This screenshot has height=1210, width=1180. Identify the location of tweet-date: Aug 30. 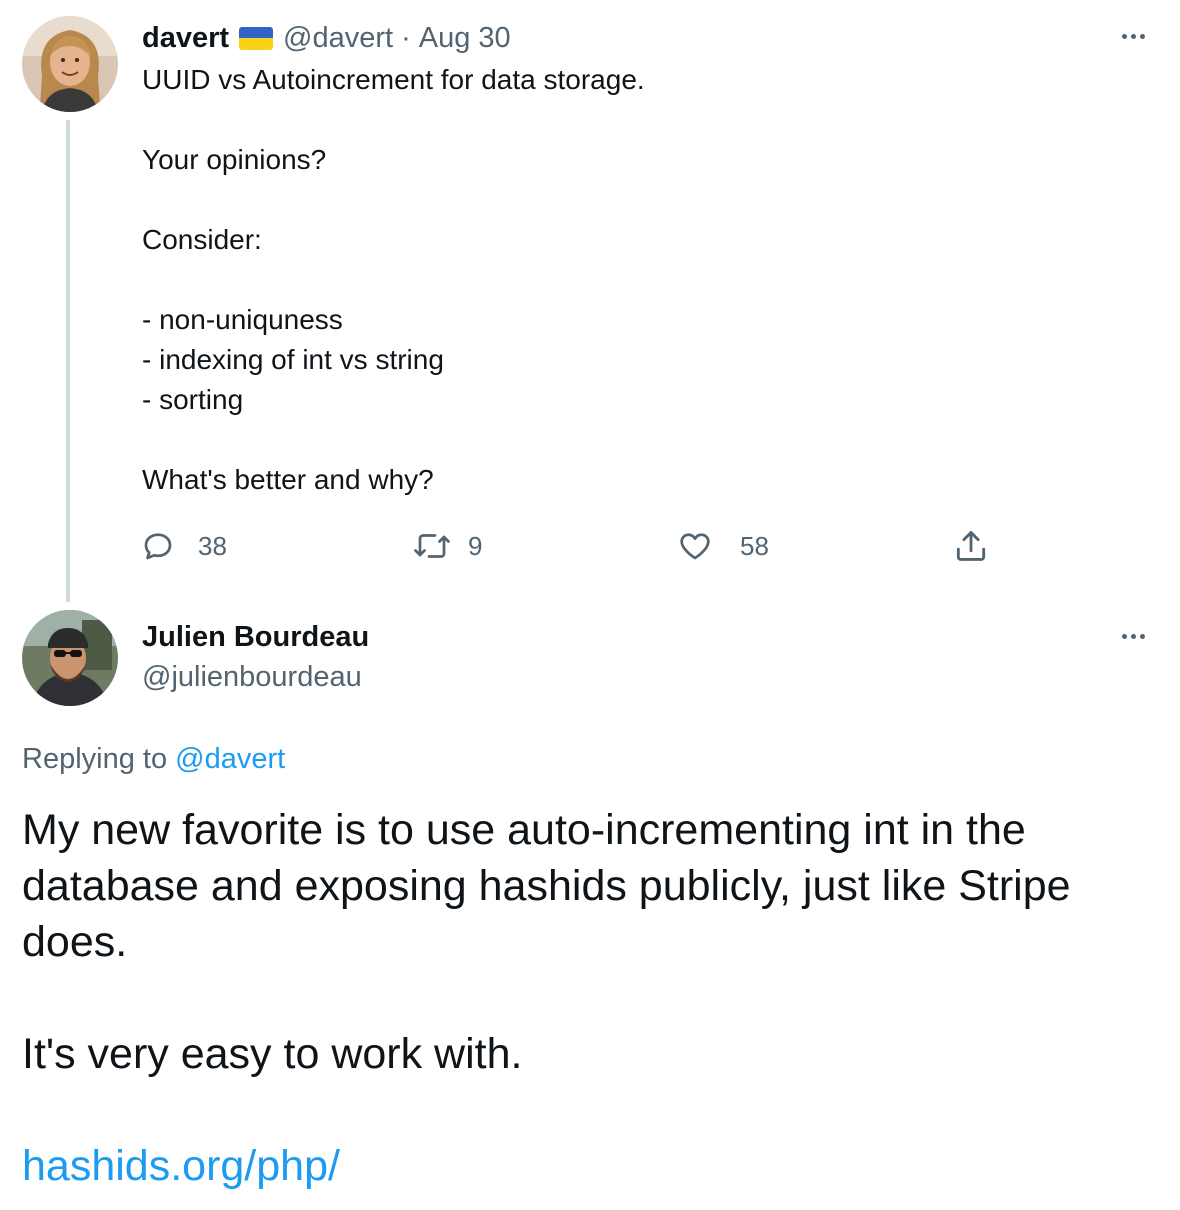
(465, 38).